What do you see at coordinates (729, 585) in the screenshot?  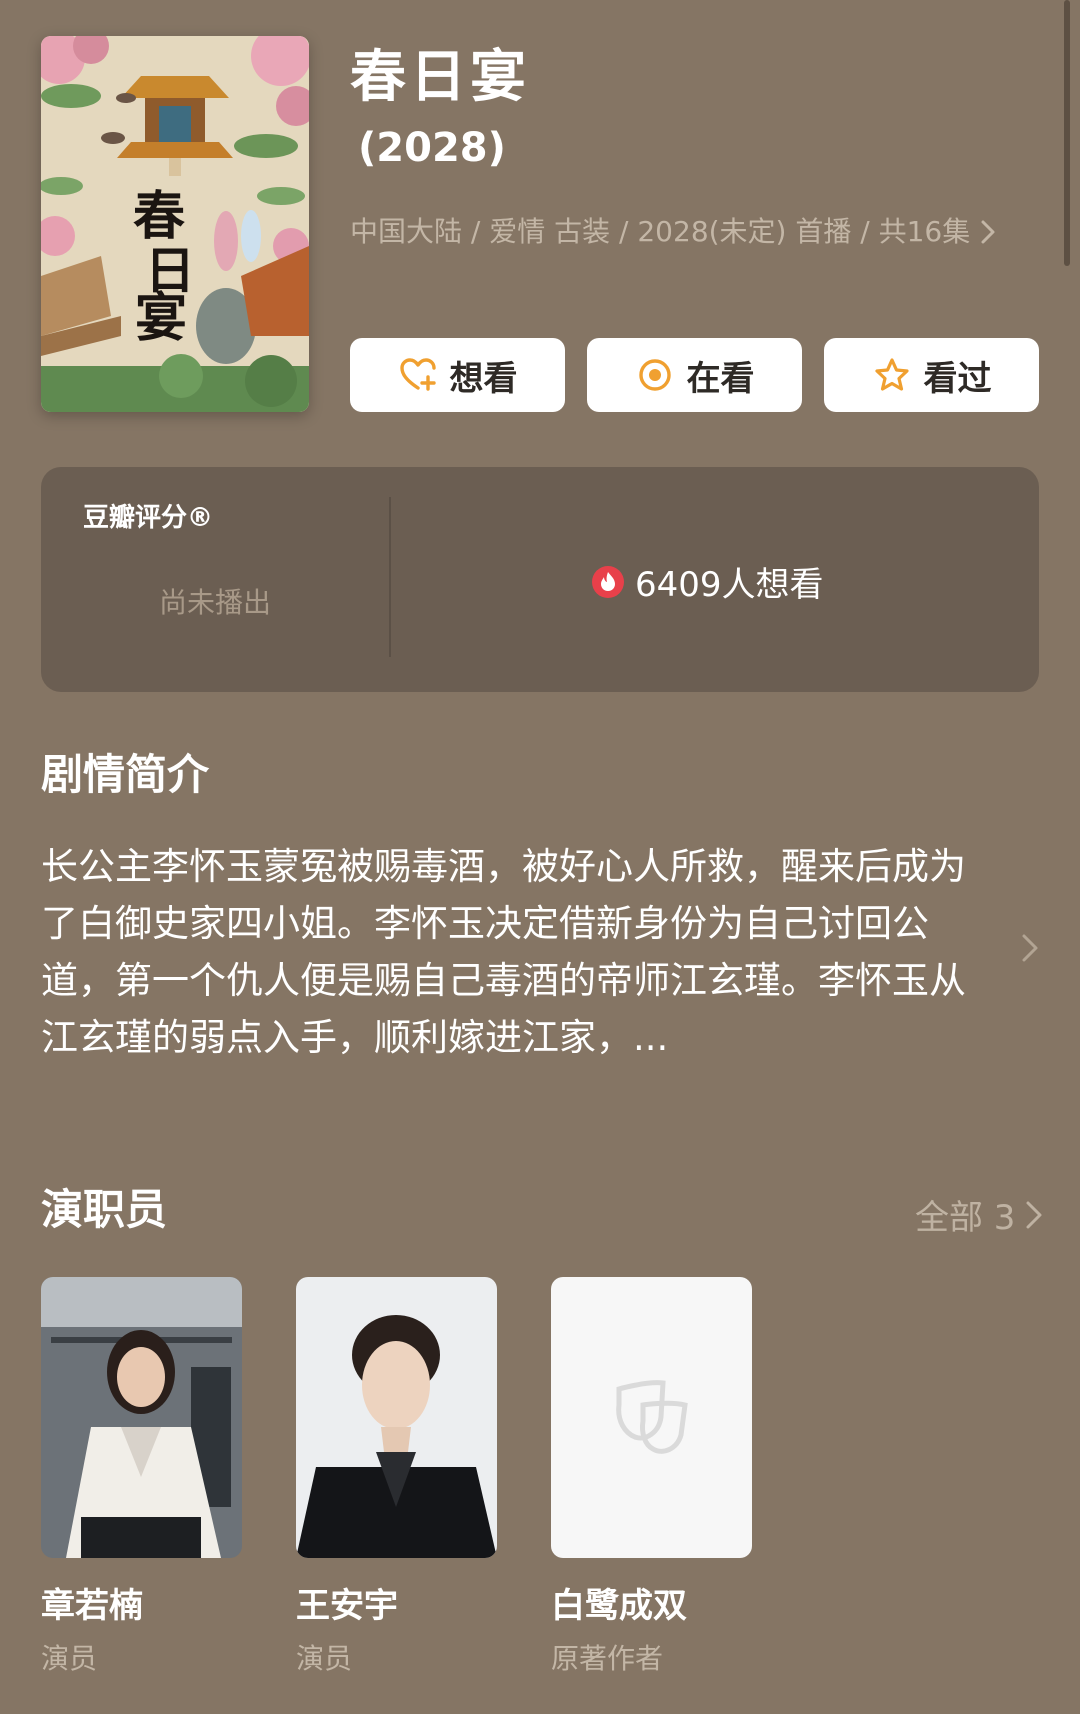 I see `want-count-text: 6409人想看` at bounding box center [729, 585].